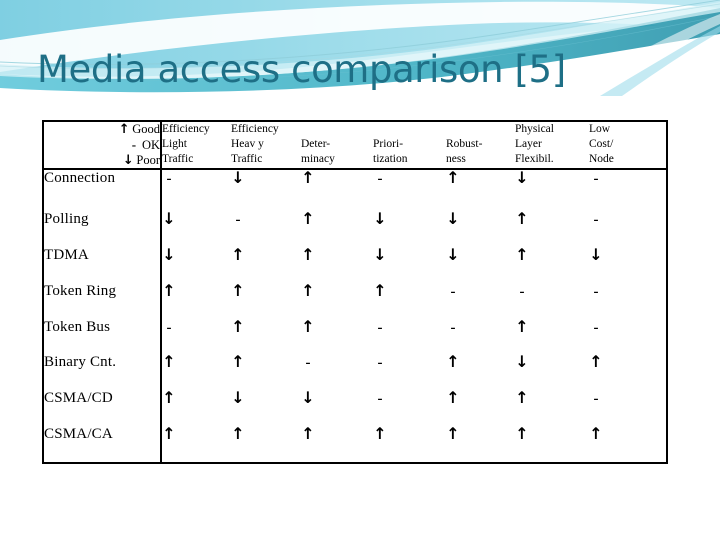  I want to click on column-header-low-cost-node: Low Cost/ Node, so click(627, 145).